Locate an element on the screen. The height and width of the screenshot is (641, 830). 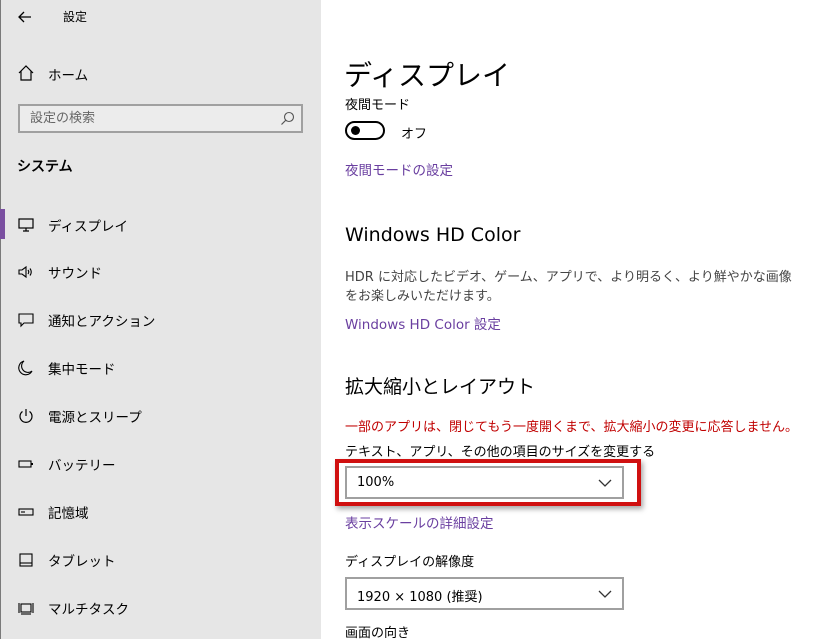
advanced-scaling-link: 表示スケールの詳細設定 is located at coordinates (419, 522).